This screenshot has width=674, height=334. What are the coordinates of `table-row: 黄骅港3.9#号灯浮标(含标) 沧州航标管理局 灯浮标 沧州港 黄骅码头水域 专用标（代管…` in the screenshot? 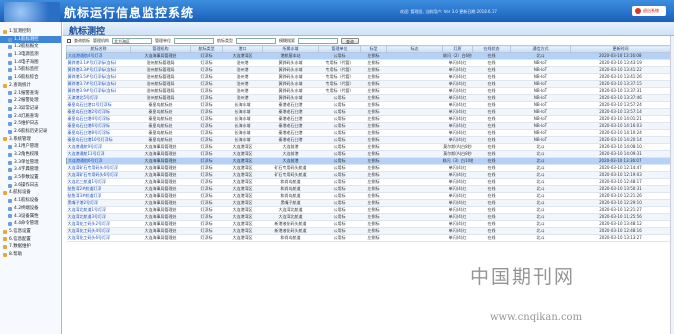 It's located at (368, 91).